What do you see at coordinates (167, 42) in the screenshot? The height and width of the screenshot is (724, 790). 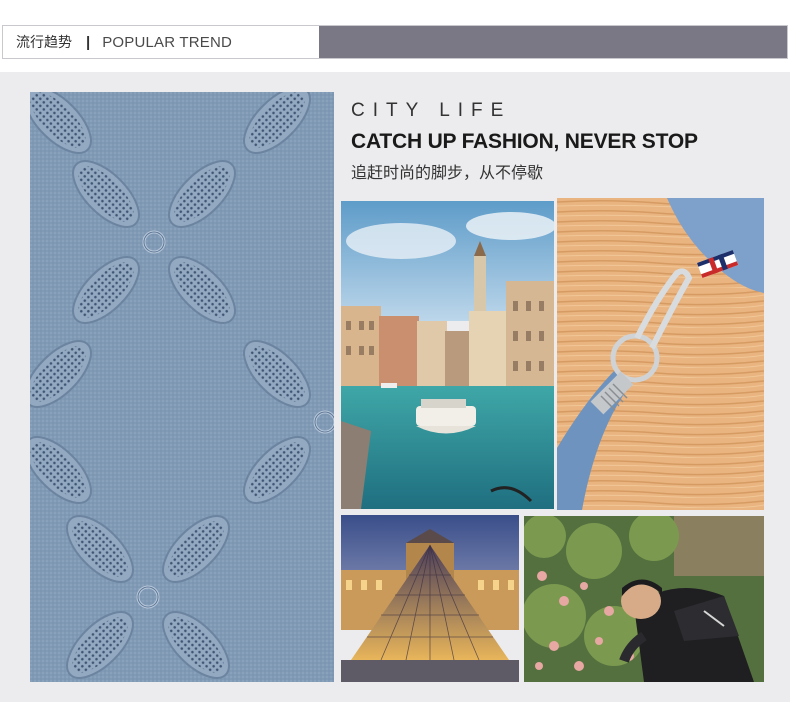 I see `header-en-label: POPULAR TREND` at bounding box center [167, 42].